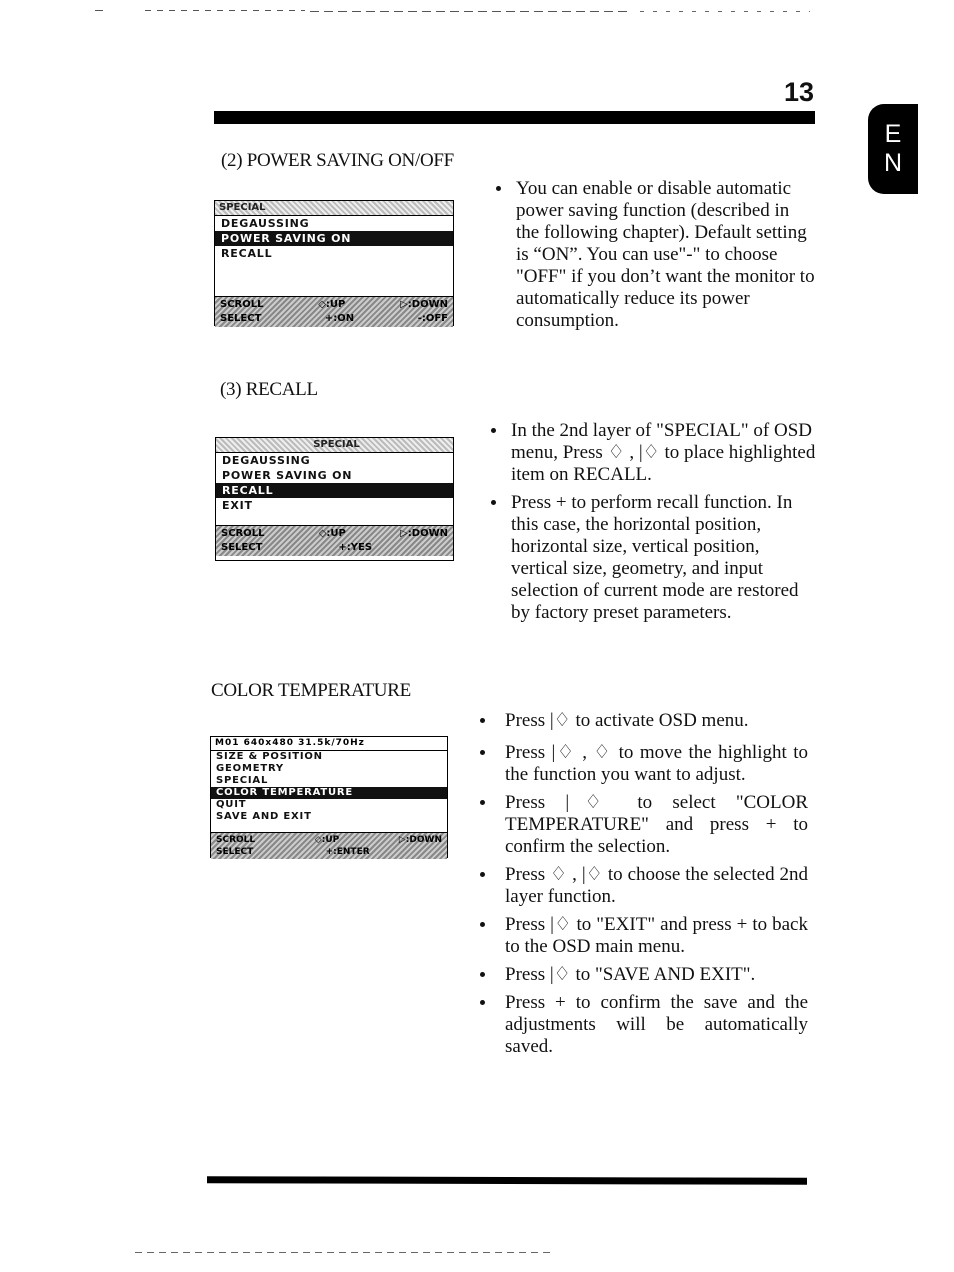 The width and height of the screenshot is (954, 1272). Describe the element at coordinates (337, 160) in the screenshot. I see `section-title-power-saving: (2) POWER SAVING ON/OFF` at that location.